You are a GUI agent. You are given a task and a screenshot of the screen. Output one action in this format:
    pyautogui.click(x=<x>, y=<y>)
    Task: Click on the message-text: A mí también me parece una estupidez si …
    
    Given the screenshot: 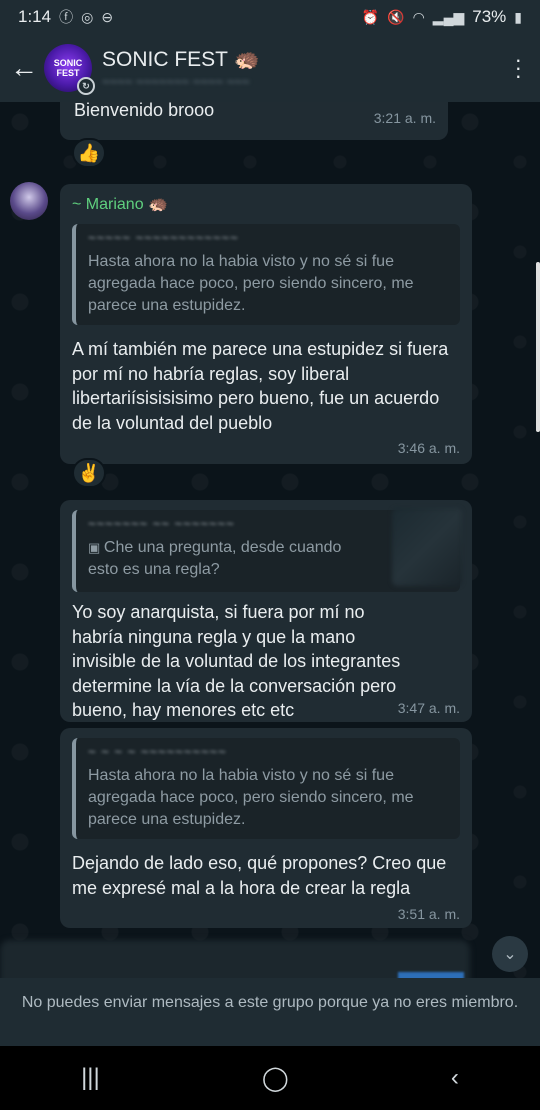 What is the action you would take?
    pyautogui.click(x=260, y=386)
    